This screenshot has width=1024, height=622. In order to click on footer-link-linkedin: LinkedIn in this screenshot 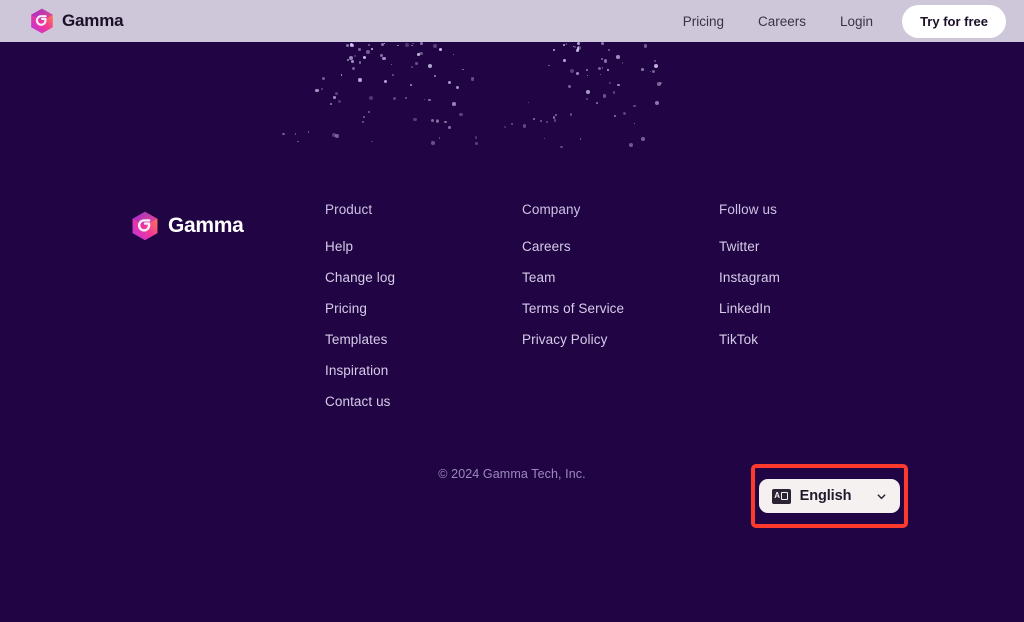, I will do `click(817, 308)`.